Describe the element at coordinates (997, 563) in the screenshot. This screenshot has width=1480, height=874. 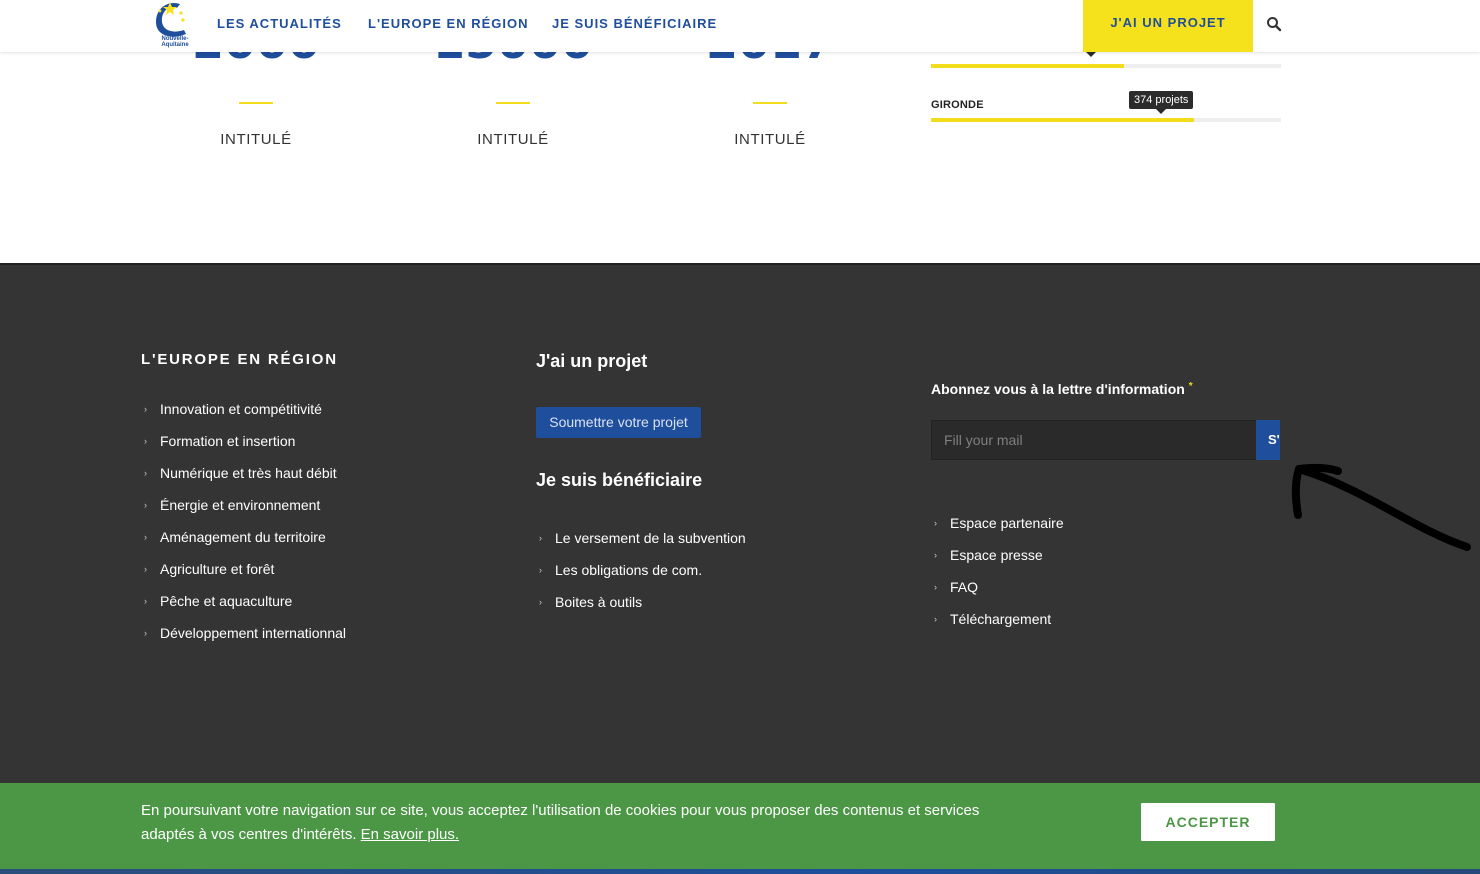
I see `footer-link: › Espace presse` at that location.